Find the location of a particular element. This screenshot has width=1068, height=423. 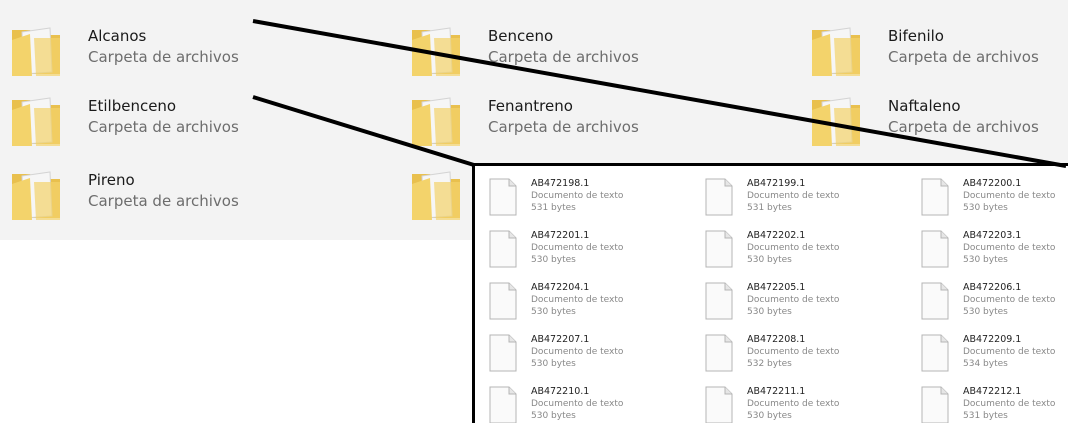

file-name: AB472200.1 is located at coordinates (992, 183).